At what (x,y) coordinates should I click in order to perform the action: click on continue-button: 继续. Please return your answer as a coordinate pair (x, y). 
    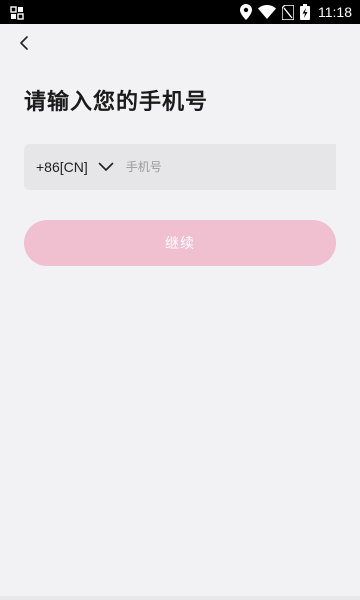
    Looking at the image, I should click on (180, 243).